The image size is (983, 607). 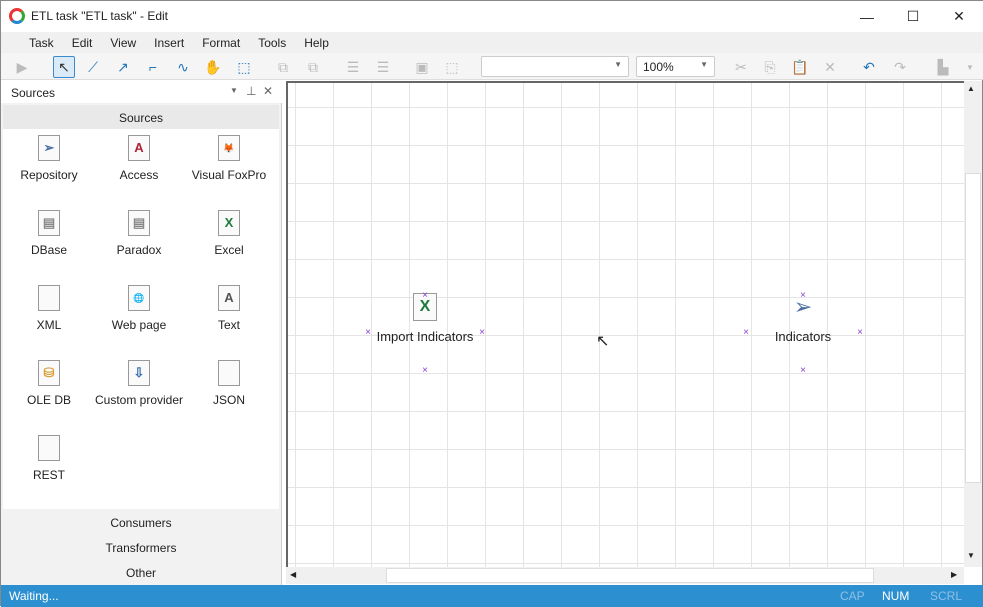 I want to click on source-item-label: Access, so click(x=139, y=175).